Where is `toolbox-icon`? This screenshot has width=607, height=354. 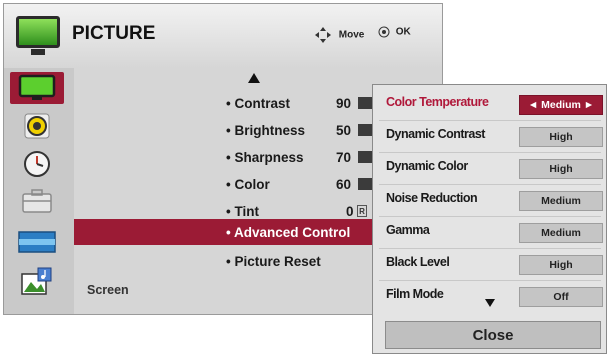 toolbox-icon is located at coordinates (37, 201).